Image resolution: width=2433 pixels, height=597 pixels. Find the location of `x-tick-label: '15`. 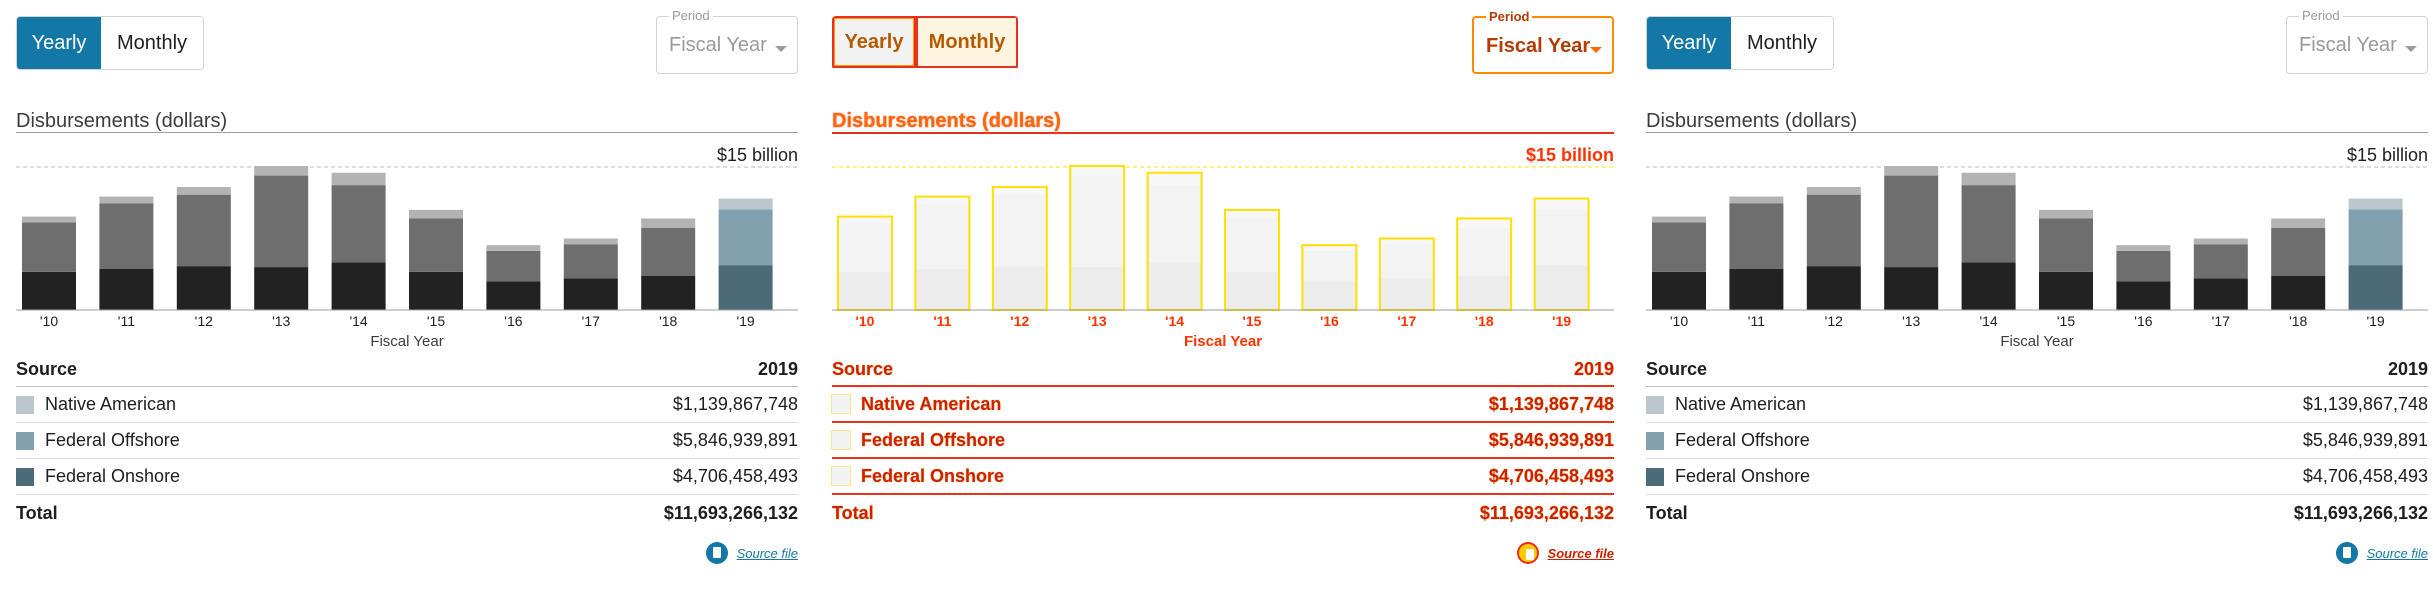

x-tick-label: '15 is located at coordinates (2066, 321).